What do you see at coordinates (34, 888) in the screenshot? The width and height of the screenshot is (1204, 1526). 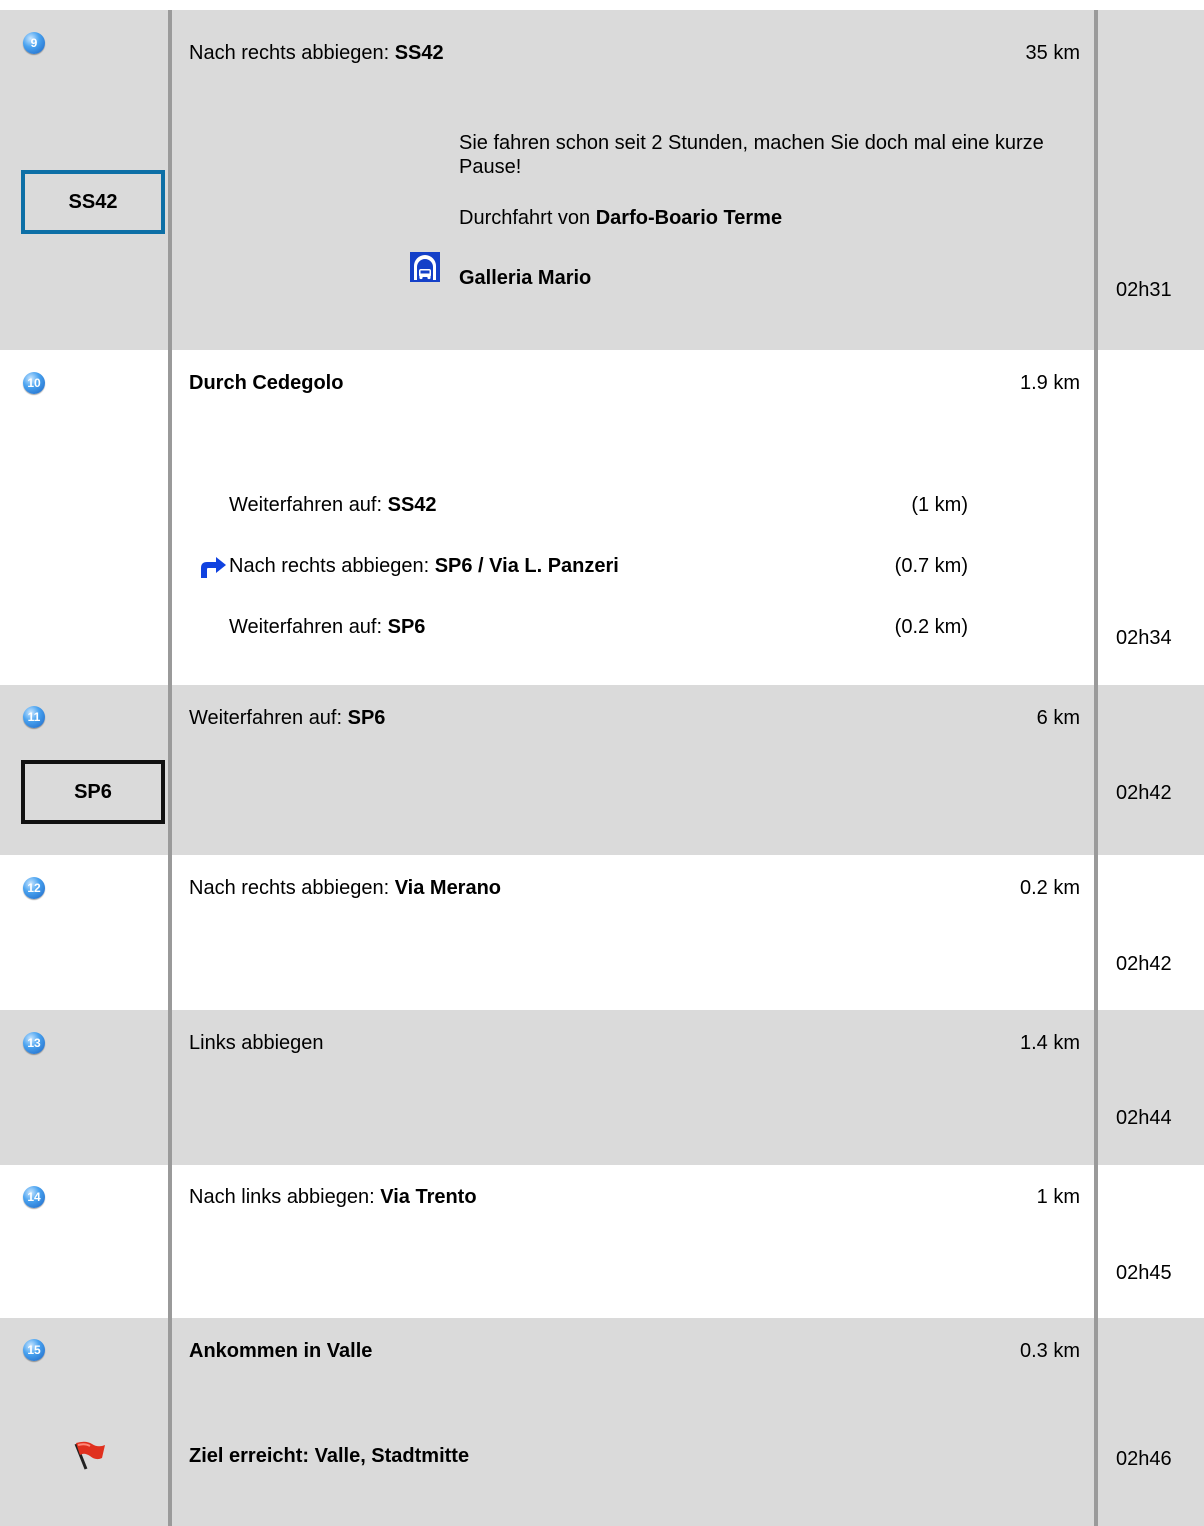 I see `step-number-badge: 12` at bounding box center [34, 888].